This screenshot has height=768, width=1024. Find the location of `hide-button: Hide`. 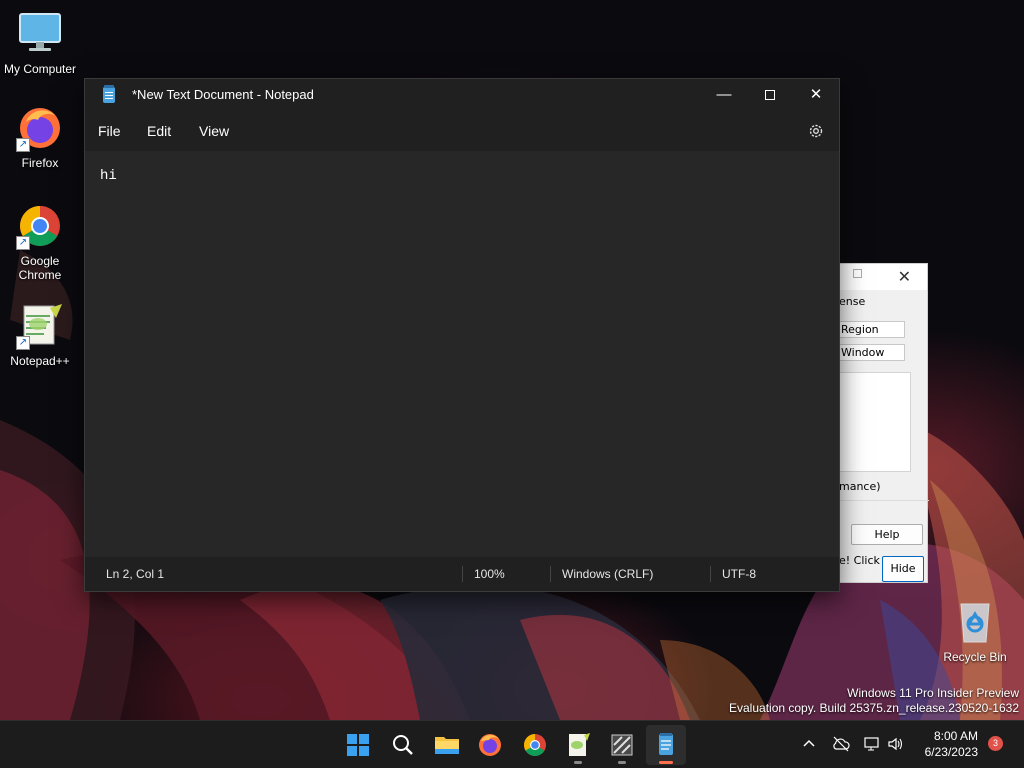

hide-button: Hide is located at coordinates (903, 569).